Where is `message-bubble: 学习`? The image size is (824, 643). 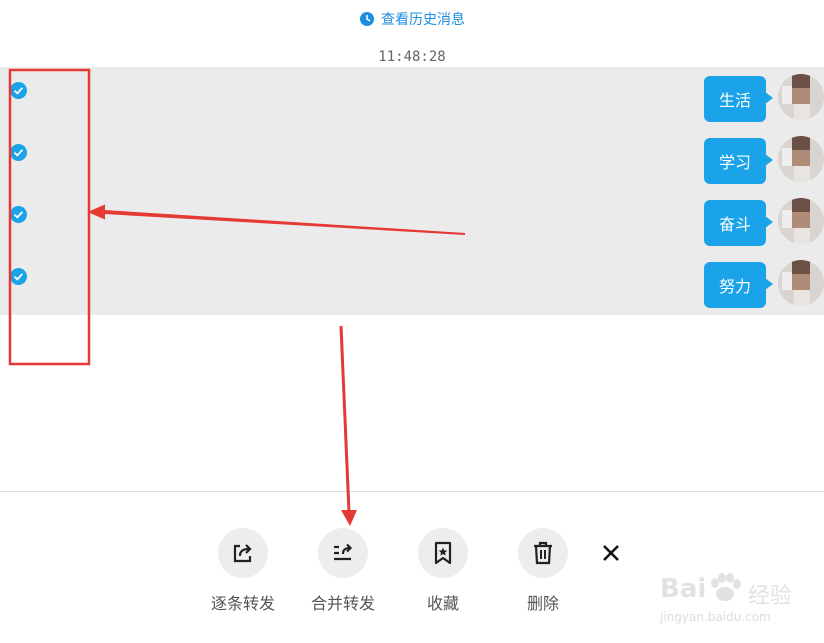
message-bubble: 学习 is located at coordinates (738, 161).